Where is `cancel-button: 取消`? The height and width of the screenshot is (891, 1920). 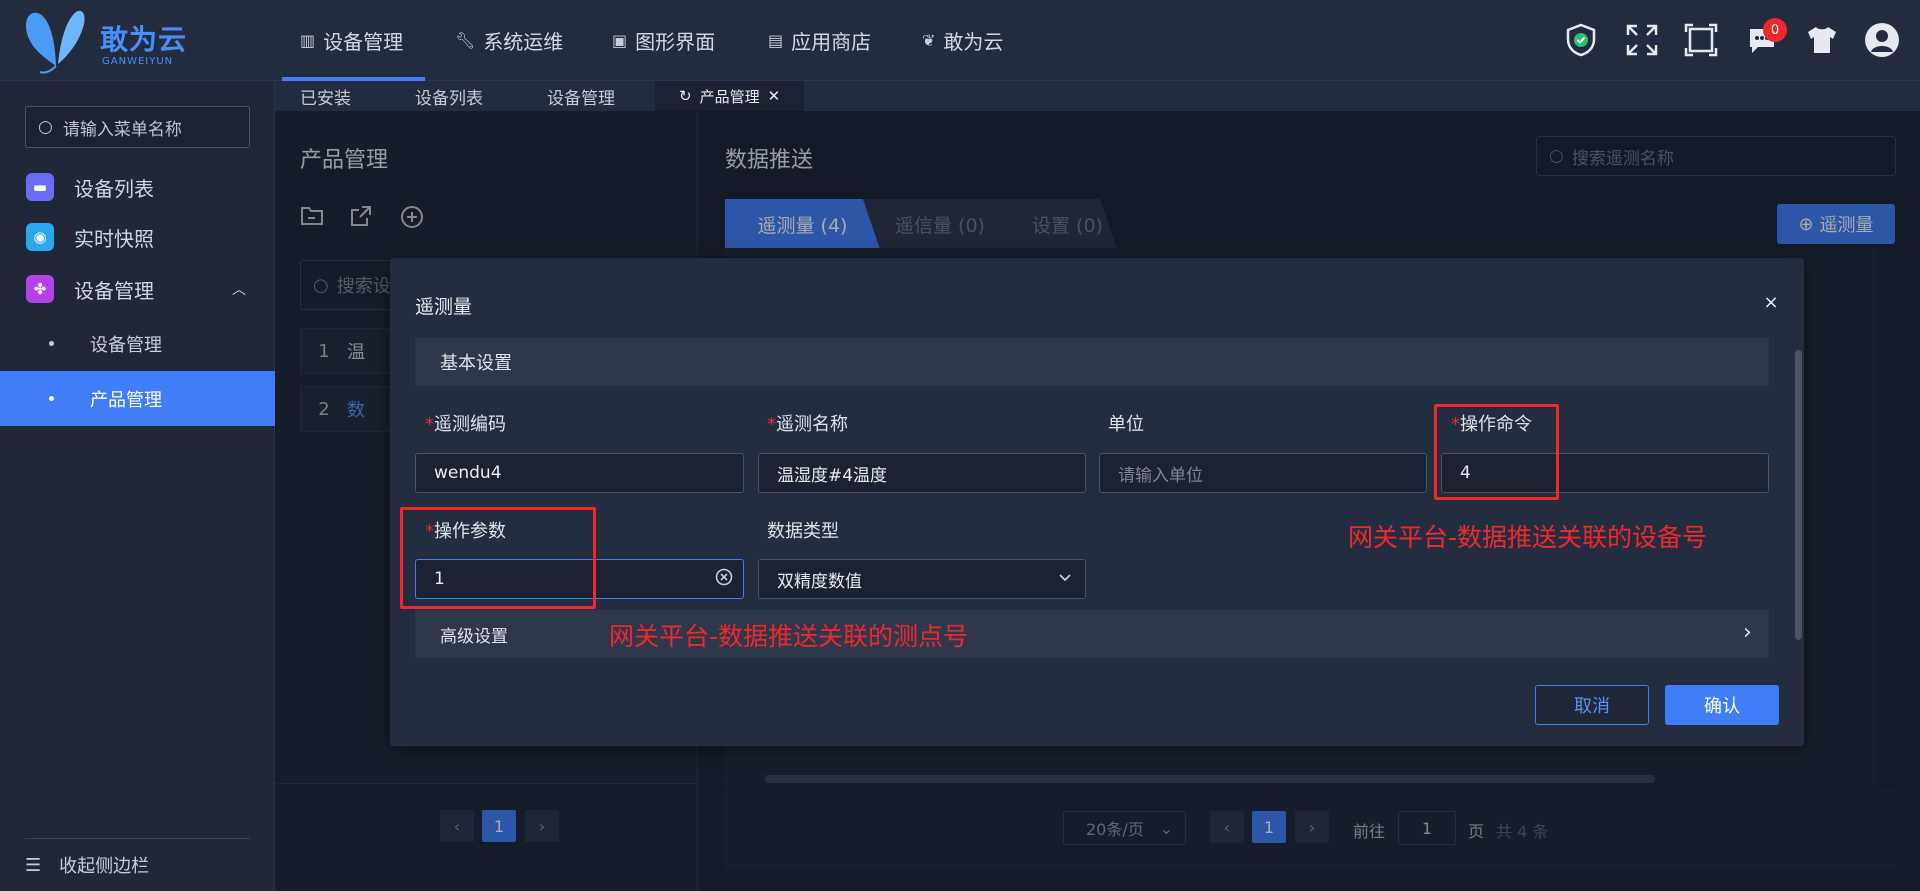 cancel-button: 取消 is located at coordinates (1592, 705).